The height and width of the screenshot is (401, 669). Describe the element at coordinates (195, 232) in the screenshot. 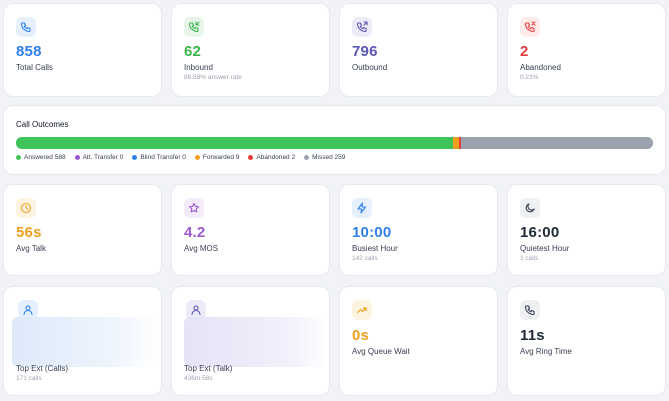

I see `stat-value: 4.2` at that location.